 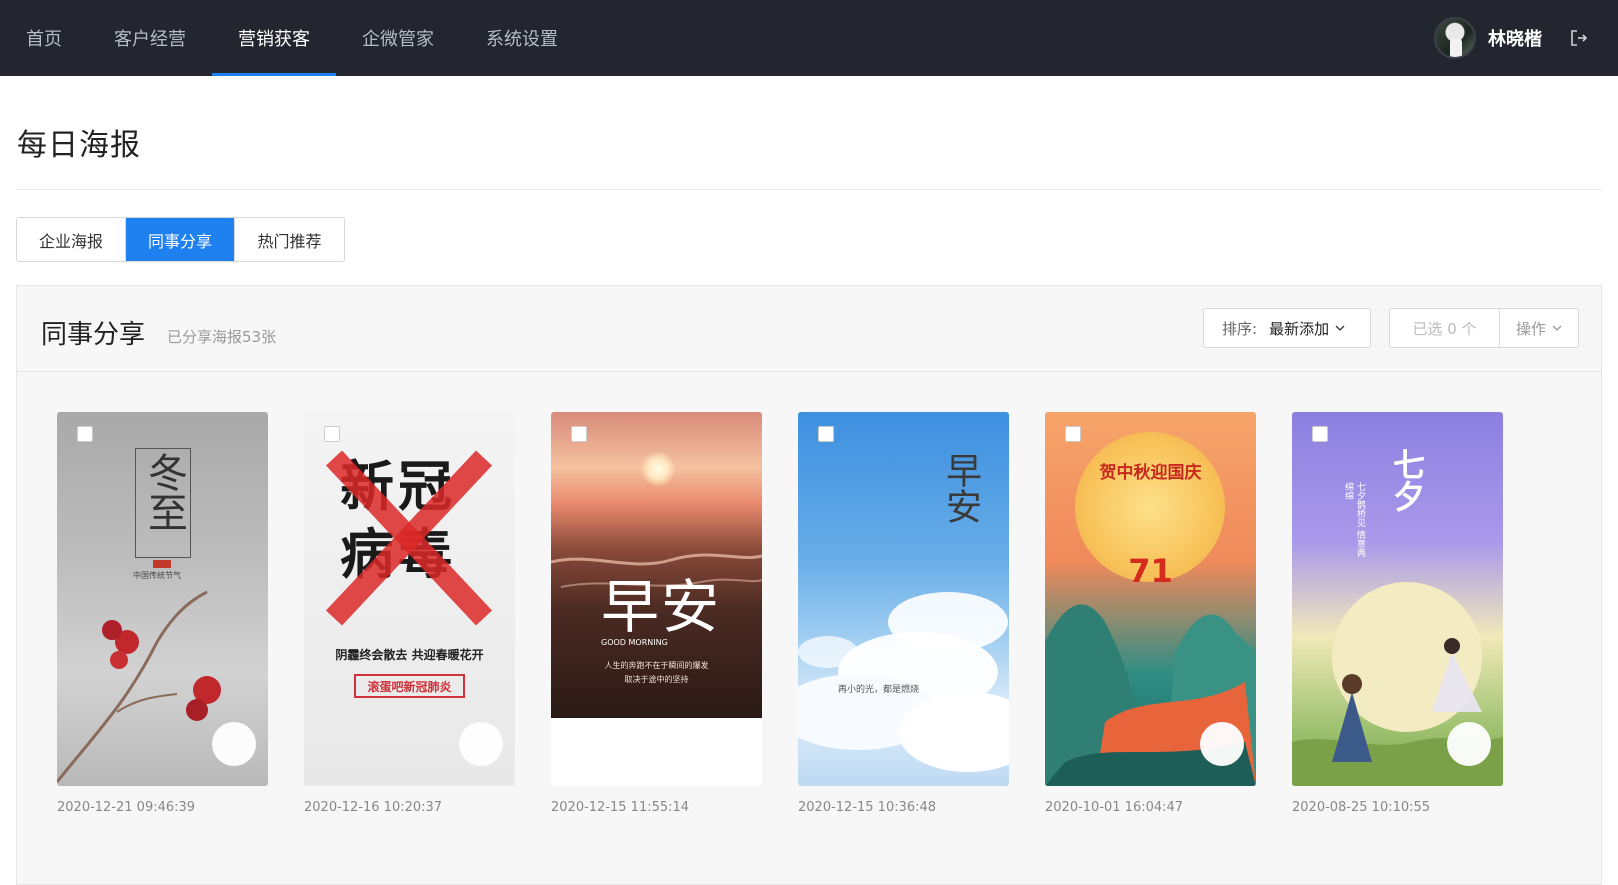 What do you see at coordinates (44, 38) in the screenshot?
I see `nav-item-home: 首页` at bounding box center [44, 38].